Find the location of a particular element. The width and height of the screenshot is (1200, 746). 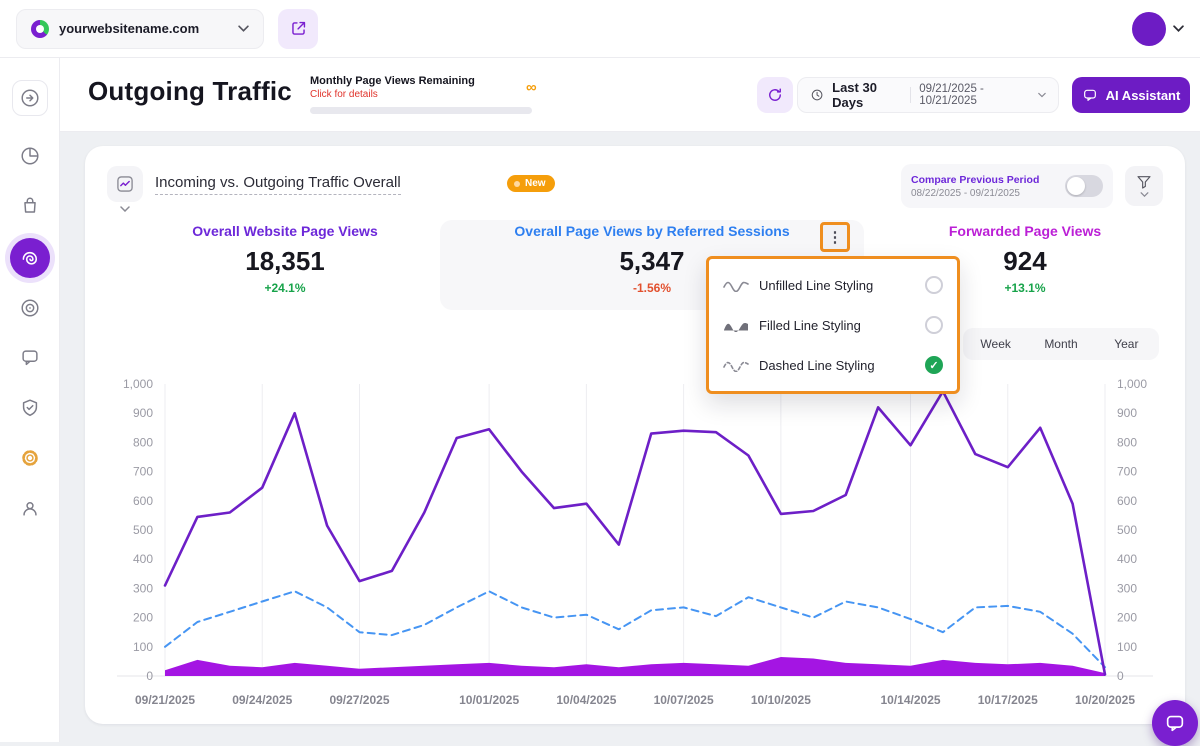

radio-dashed is located at coordinates (934, 365).